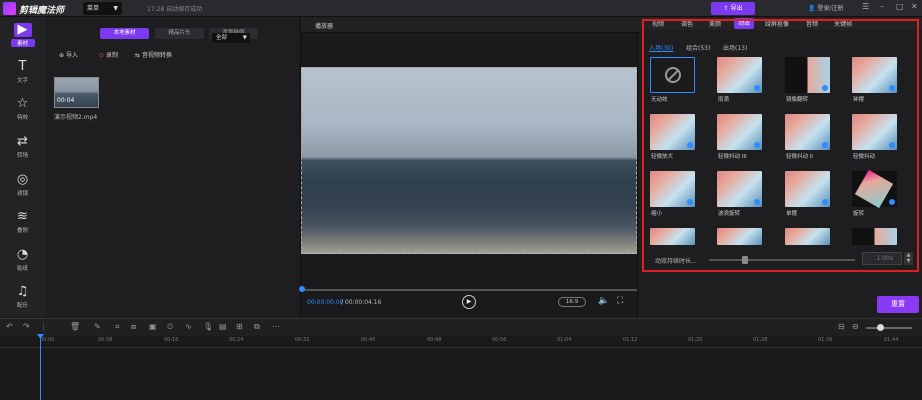 This screenshot has width=922, height=400. What do you see at coordinates (153, 326) in the screenshot?
I see `mosaic-icon: ▣` at bounding box center [153, 326].